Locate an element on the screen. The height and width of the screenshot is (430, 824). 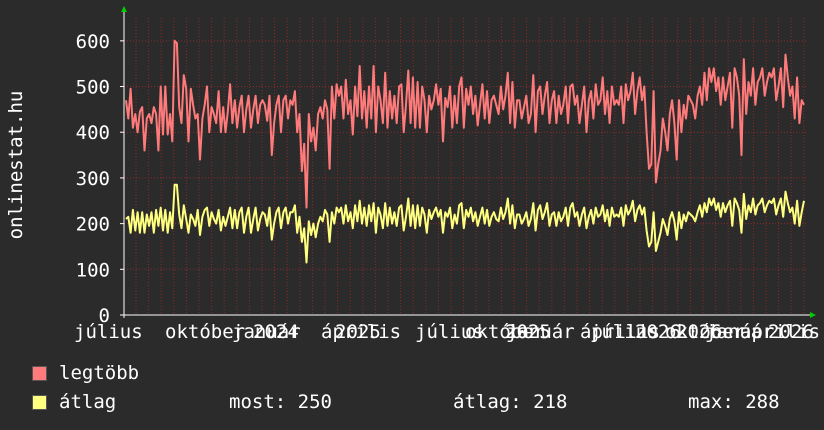
y-axis-ticks: 0100200300400500600 is located at coordinates (100, 179).